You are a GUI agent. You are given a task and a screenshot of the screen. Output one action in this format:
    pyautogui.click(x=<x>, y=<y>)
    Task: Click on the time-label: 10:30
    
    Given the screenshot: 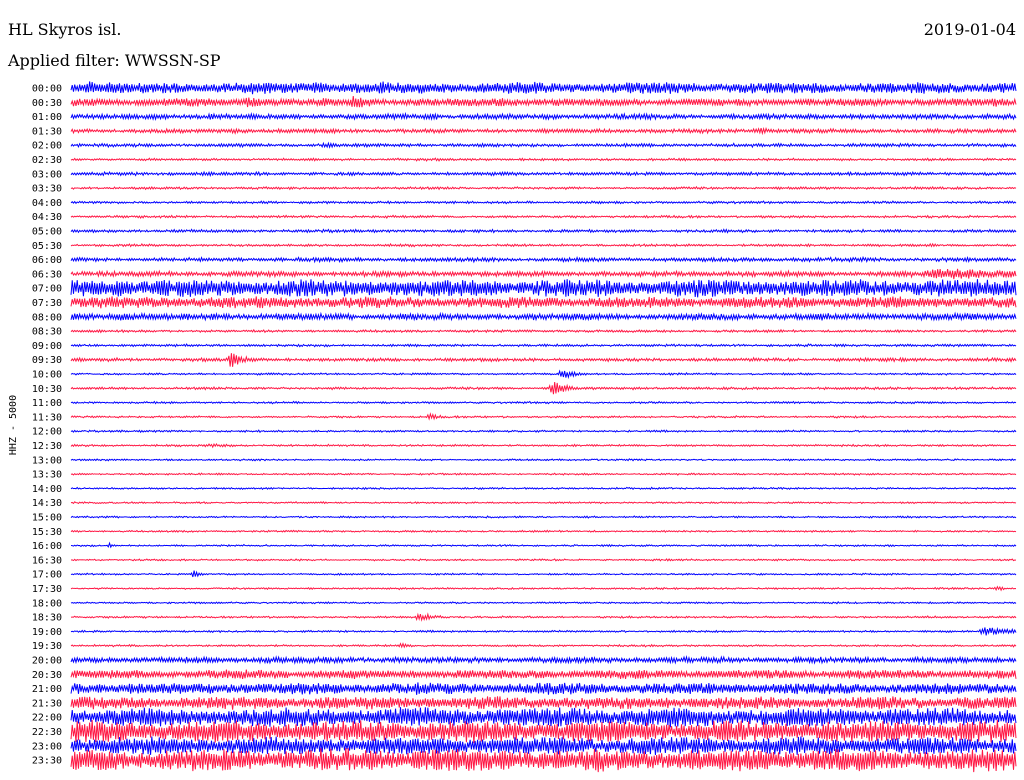 What is the action you would take?
    pyautogui.click(x=47, y=389)
    